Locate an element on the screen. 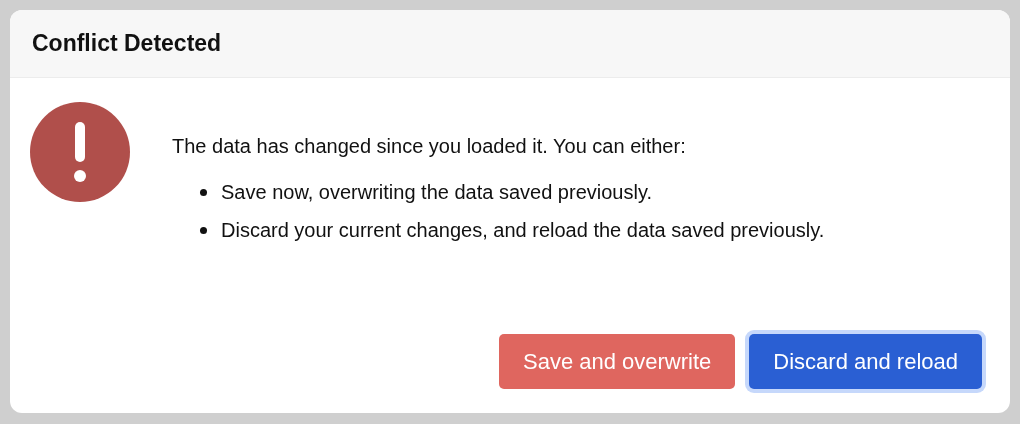 Image resolution: width=1020 pixels, height=424 pixels. dialog-title: Conflict Detected is located at coordinates (127, 43).